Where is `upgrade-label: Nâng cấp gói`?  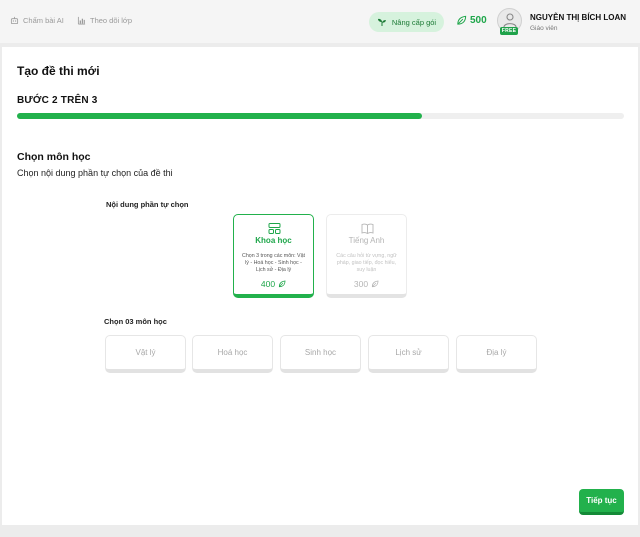 upgrade-label: Nâng cấp gói is located at coordinates (414, 22).